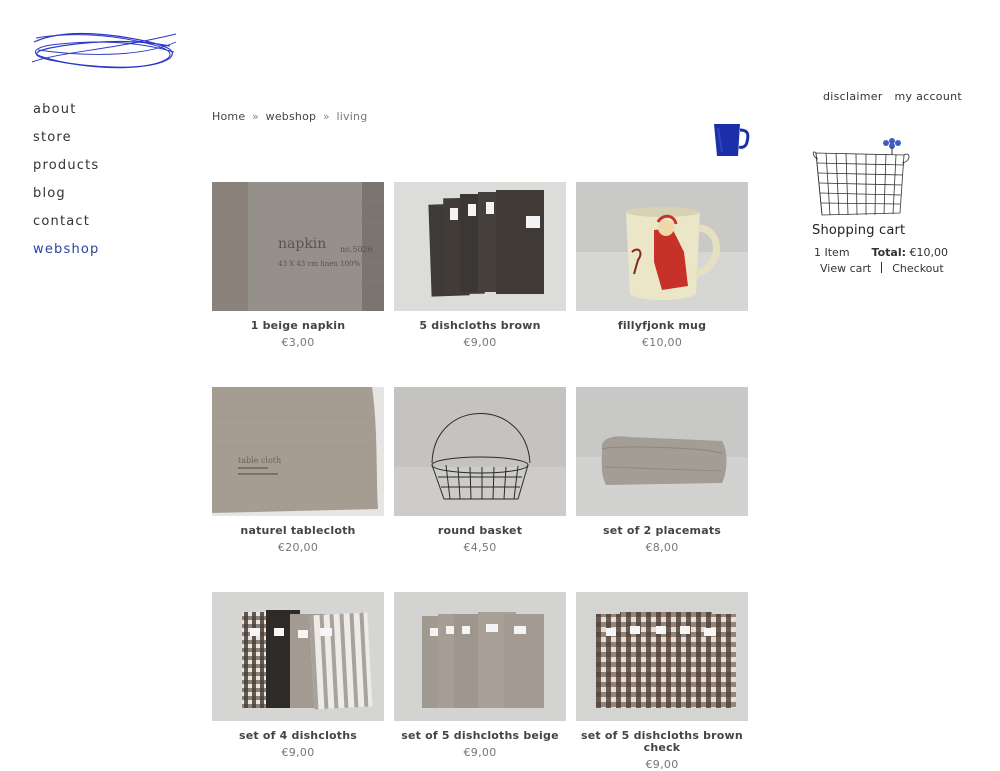 This screenshot has width=1000, height=771. I want to click on product-name: fillyfjonk mug, so click(662, 326).